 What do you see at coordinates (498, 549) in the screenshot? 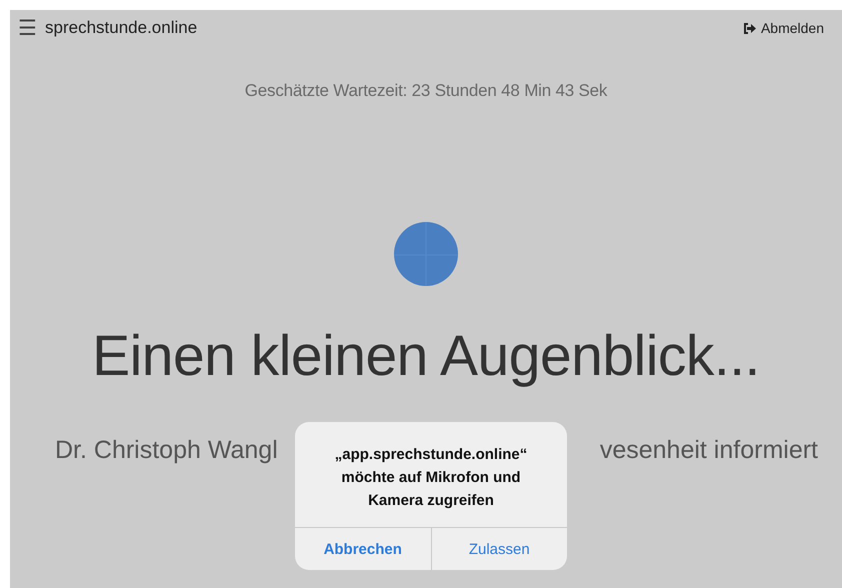
I see `dialog-button: Zulassen` at bounding box center [498, 549].